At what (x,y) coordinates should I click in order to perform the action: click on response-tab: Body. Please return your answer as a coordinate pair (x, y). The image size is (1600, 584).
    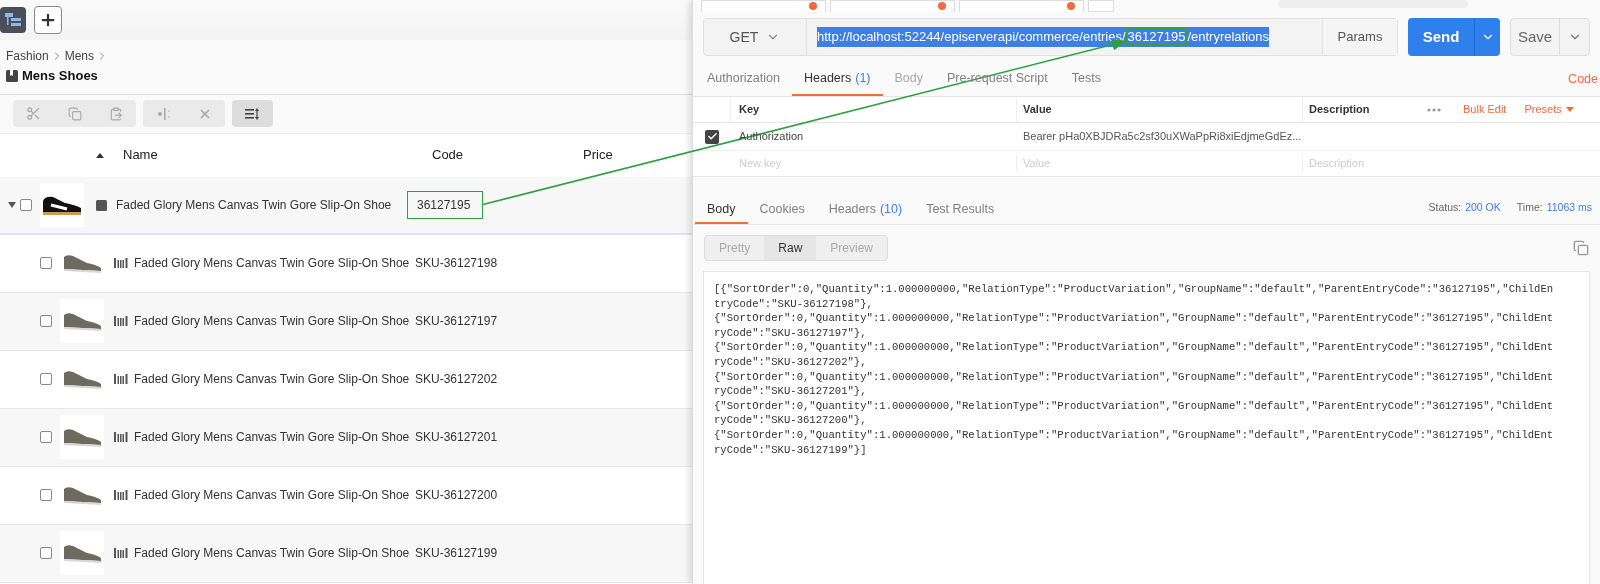
    Looking at the image, I should click on (721, 210).